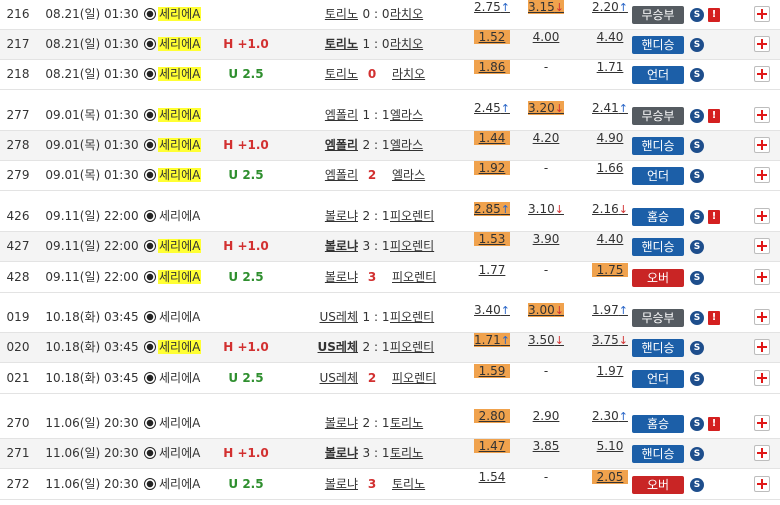 The height and width of the screenshot is (505, 780). I want to click on odd3-value: 1.75, so click(610, 270).